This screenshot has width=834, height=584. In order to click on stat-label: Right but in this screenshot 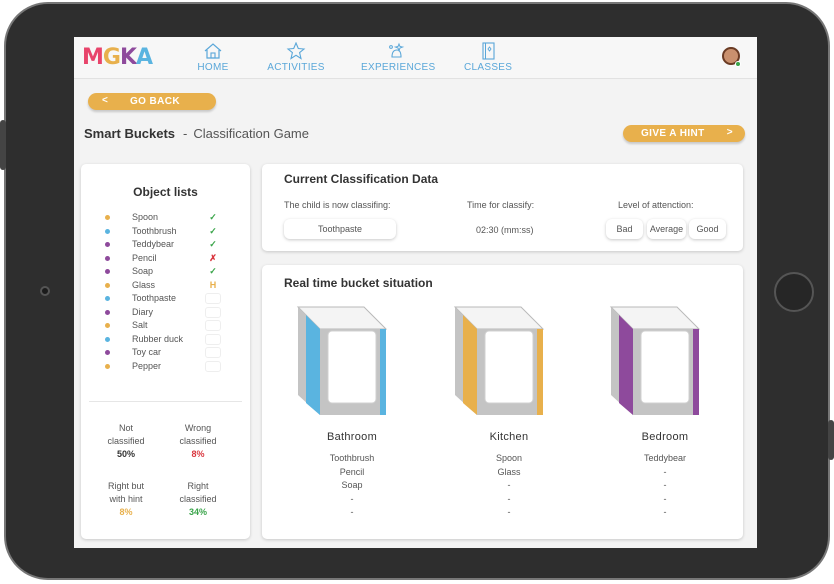, I will do `click(126, 486)`.